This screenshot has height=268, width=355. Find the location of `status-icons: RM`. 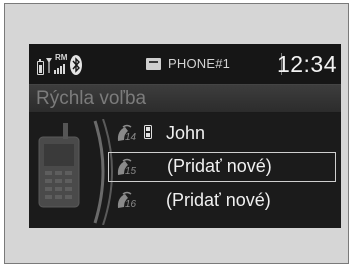

status-icons: RM is located at coordinates (59, 64).